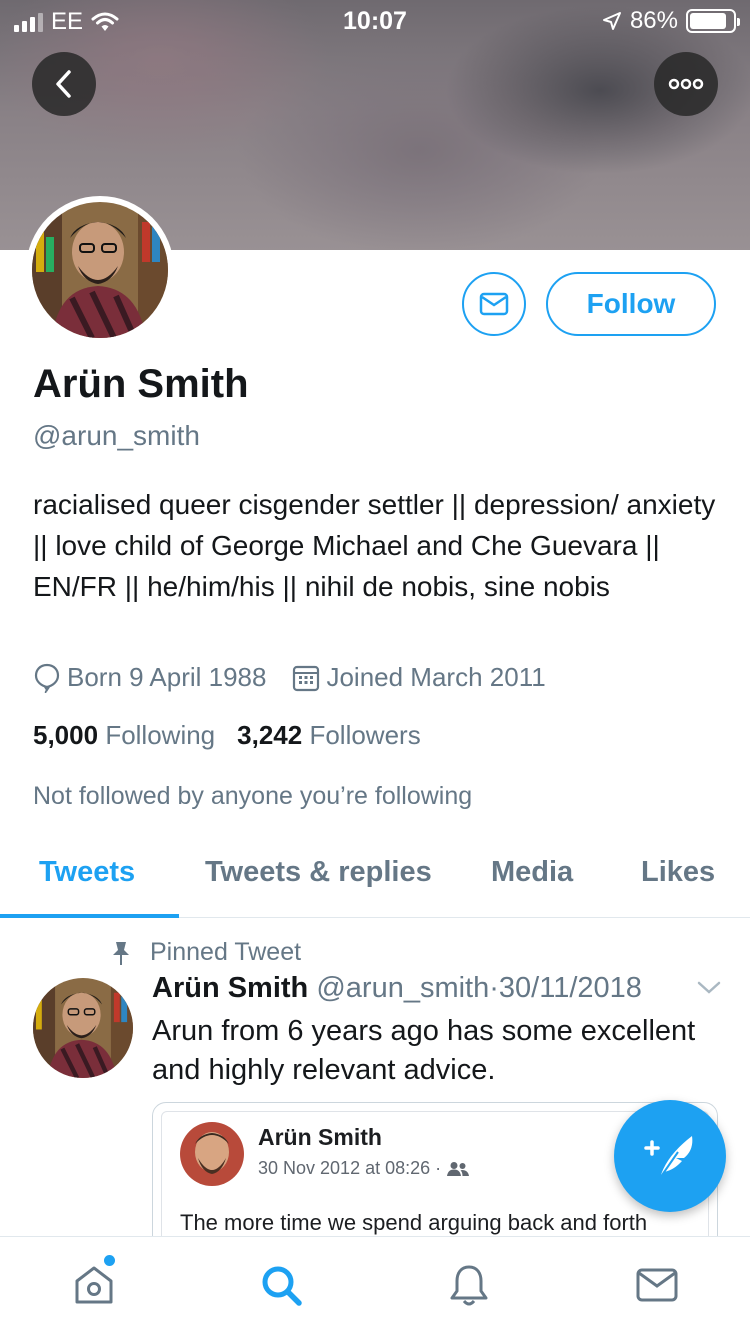 The width and height of the screenshot is (750, 1334). What do you see at coordinates (631, 304) in the screenshot?
I see `follow-button: Follow` at bounding box center [631, 304].